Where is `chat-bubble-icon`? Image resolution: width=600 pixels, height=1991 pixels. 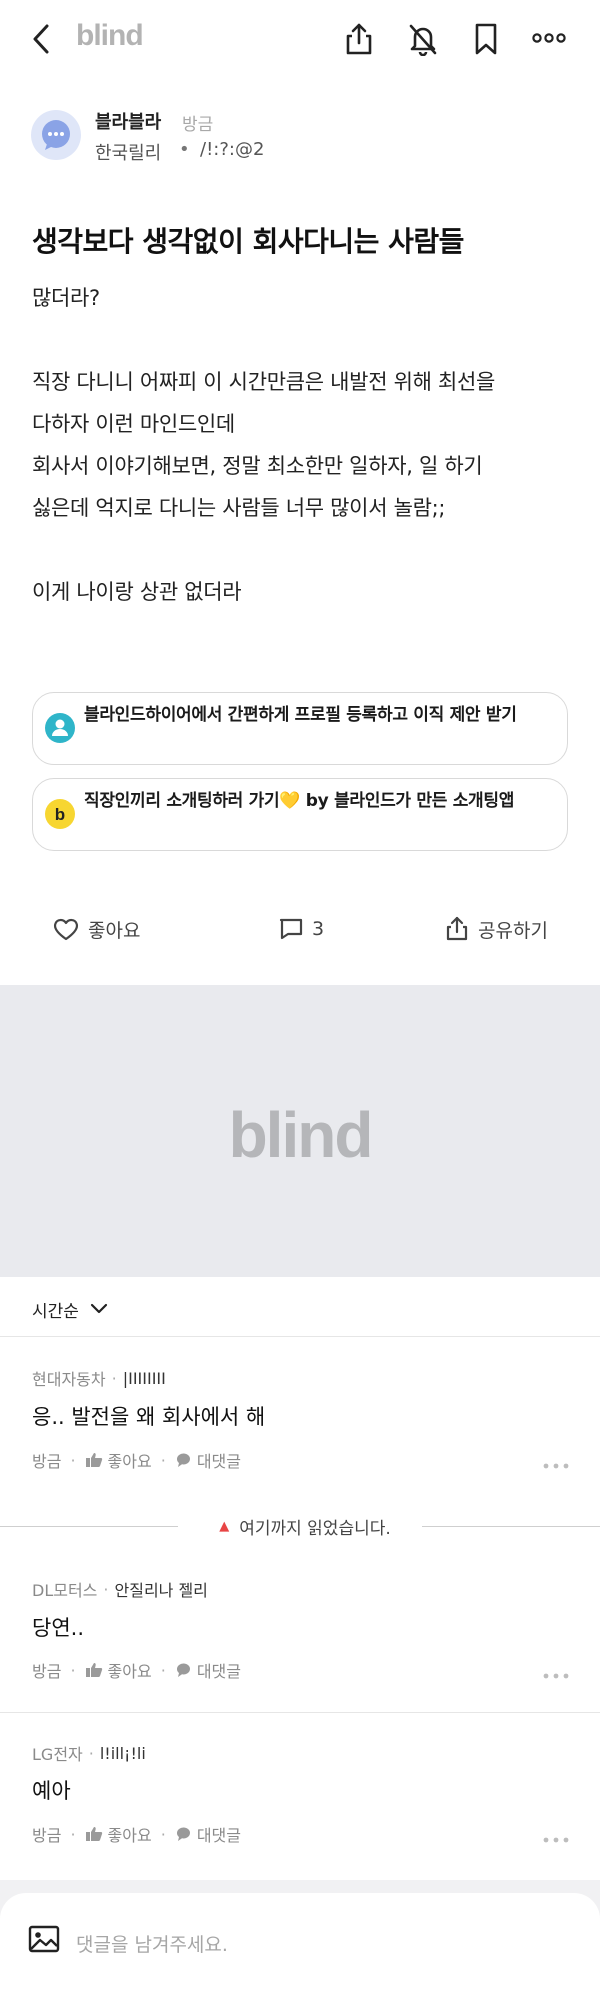
chat-bubble-icon is located at coordinates (56, 135).